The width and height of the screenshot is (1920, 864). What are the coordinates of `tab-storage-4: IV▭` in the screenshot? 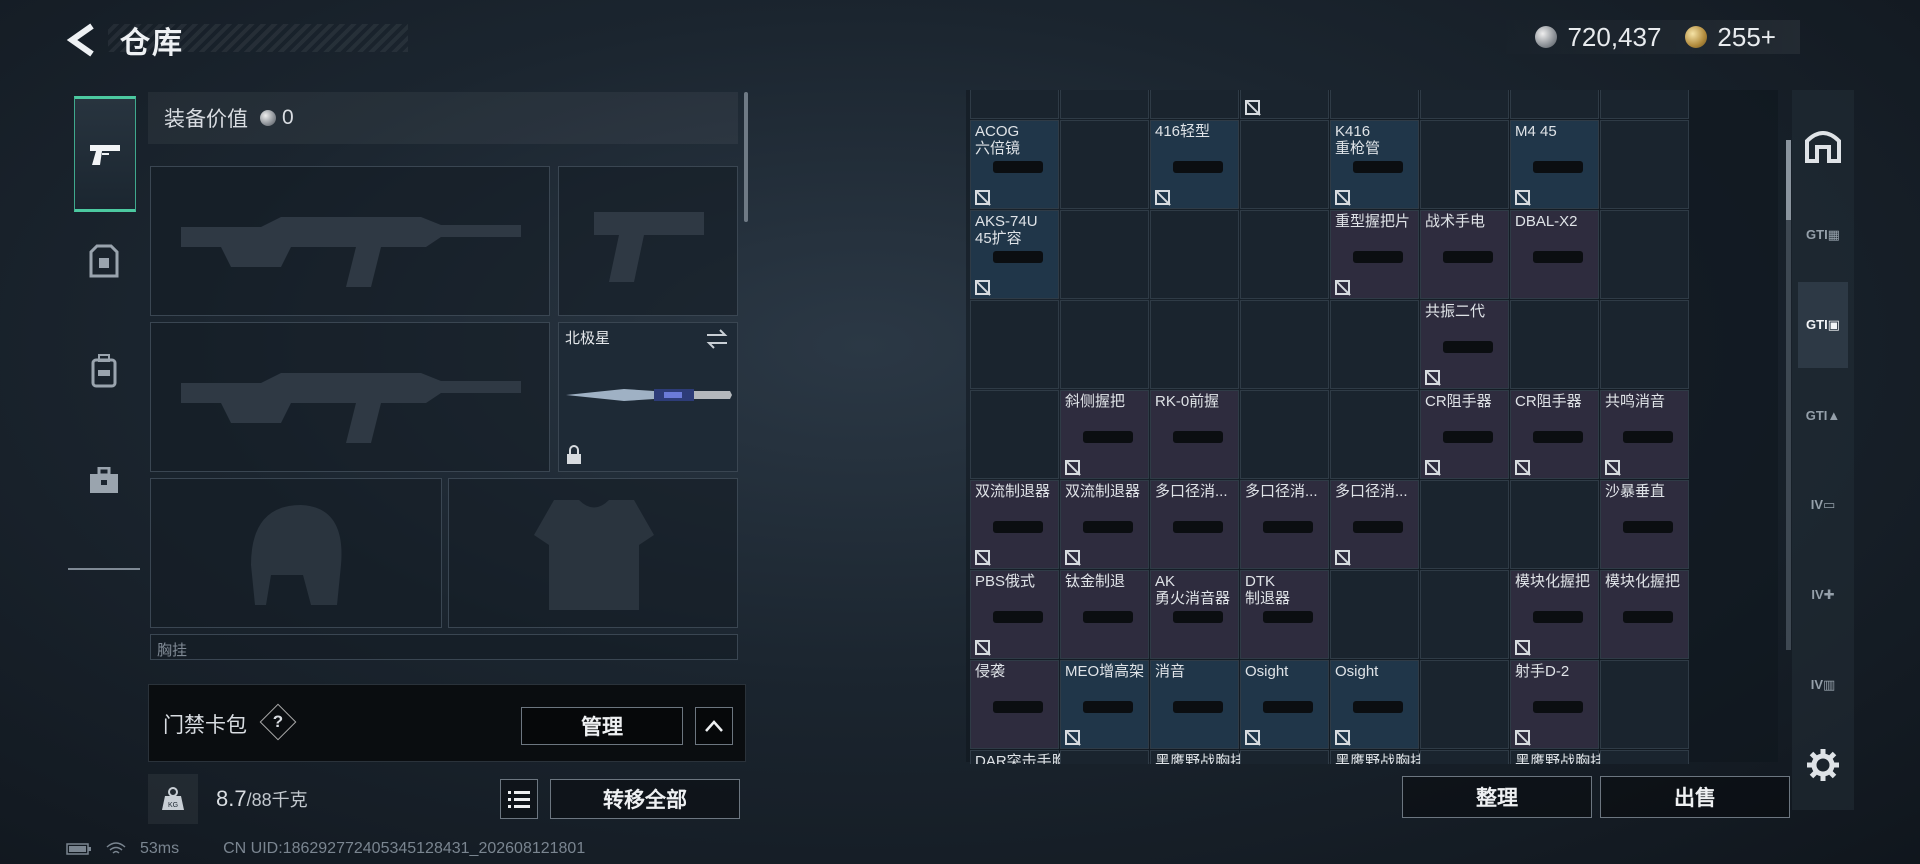 It's located at (1823, 505).